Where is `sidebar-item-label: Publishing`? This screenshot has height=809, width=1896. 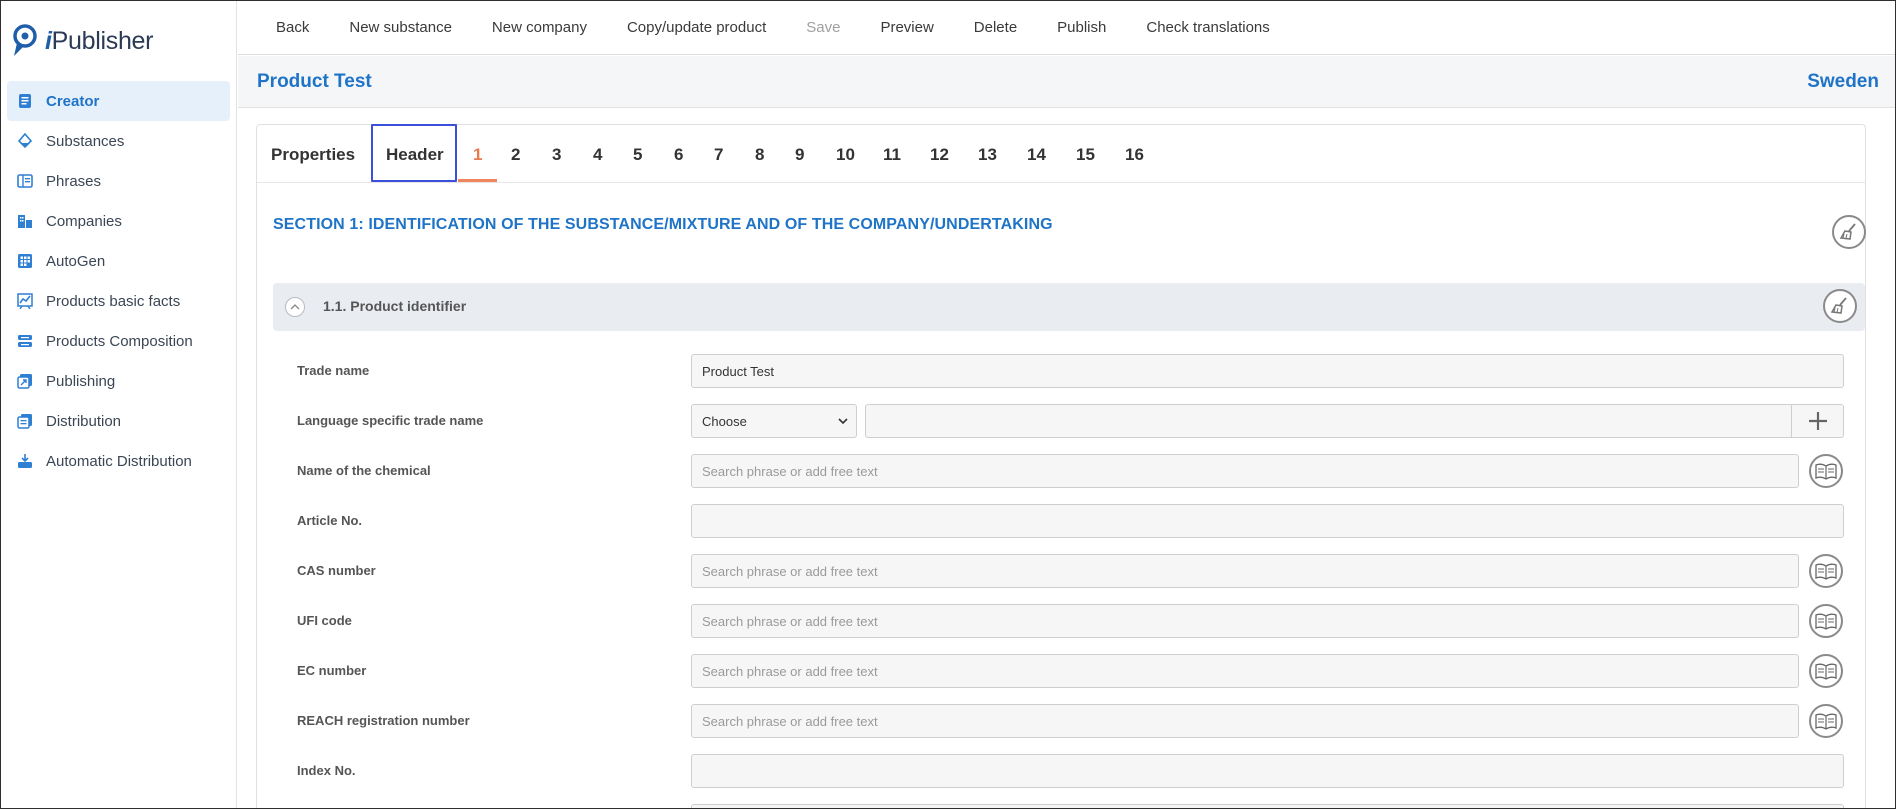
sidebar-item-label: Publishing is located at coordinates (81, 381).